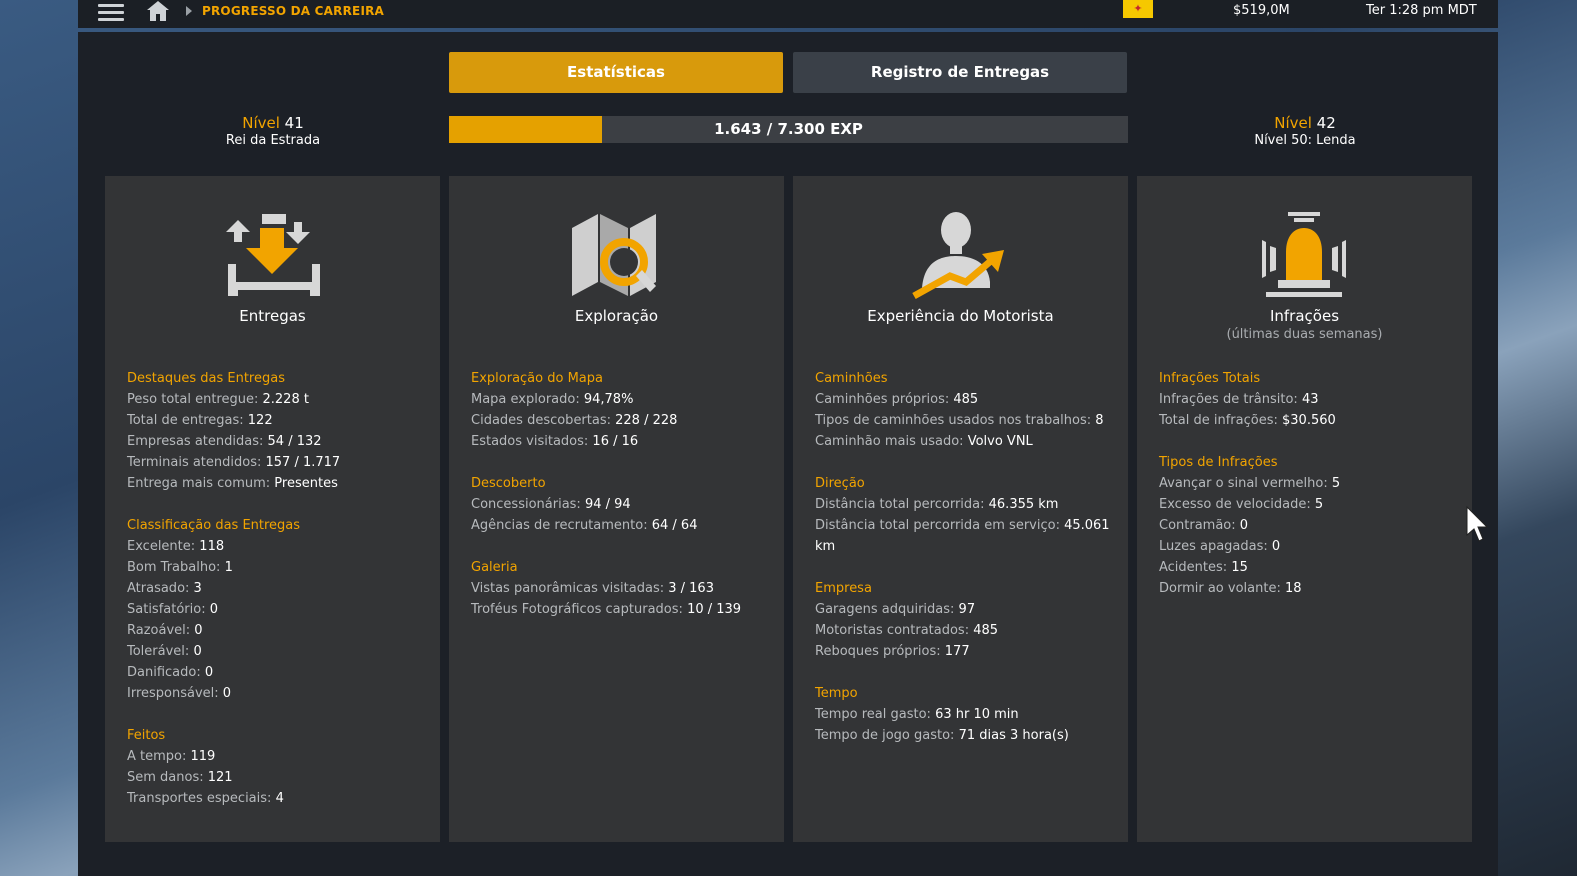  Describe the element at coordinates (616, 72) in the screenshot. I see `tab-statistics: Estatísticas` at that location.